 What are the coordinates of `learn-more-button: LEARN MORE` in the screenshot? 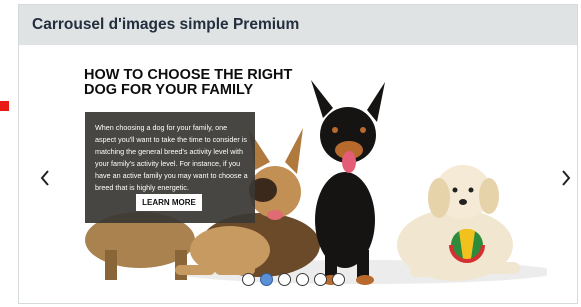 It's located at (169, 202).